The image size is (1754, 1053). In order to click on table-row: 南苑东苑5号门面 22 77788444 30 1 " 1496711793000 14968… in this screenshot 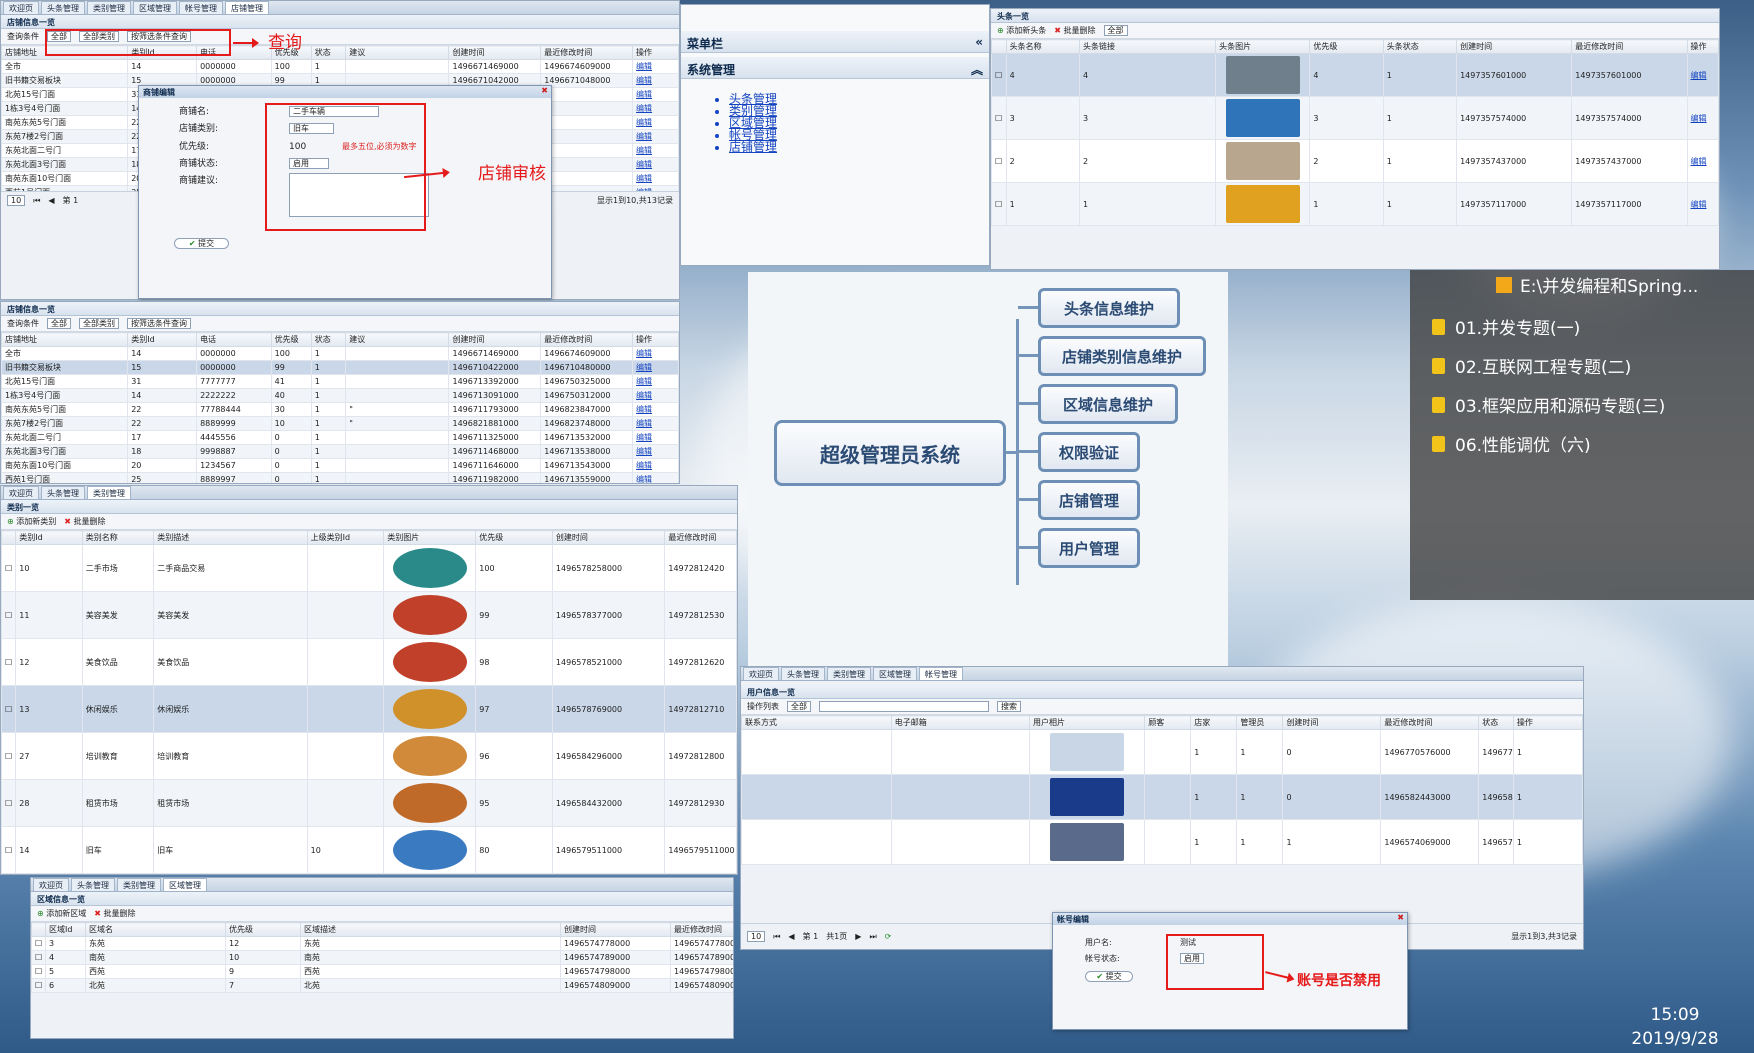, I will do `click(340, 409)`.